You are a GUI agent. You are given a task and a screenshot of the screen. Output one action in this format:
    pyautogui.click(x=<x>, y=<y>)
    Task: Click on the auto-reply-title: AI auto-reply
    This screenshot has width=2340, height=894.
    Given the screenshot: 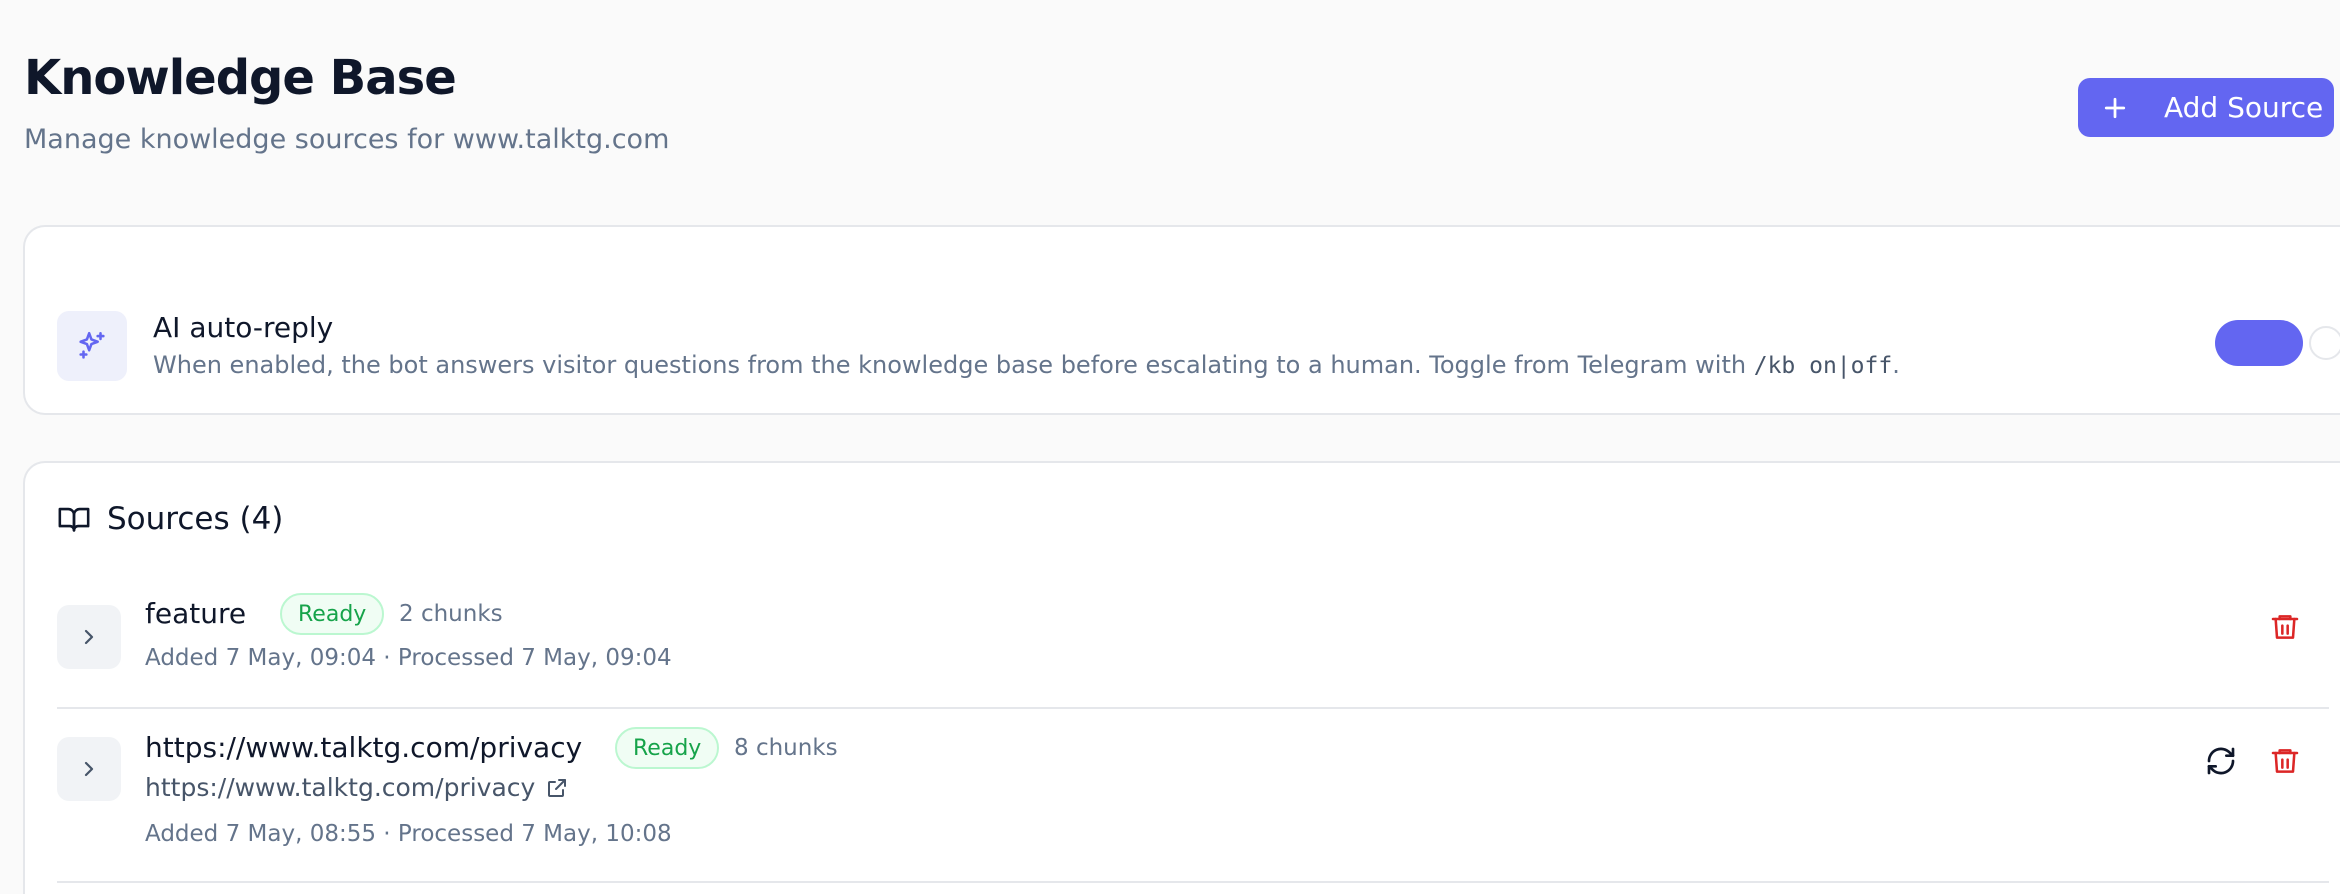 What is the action you would take?
    pyautogui.click(x=243, y=327)
    